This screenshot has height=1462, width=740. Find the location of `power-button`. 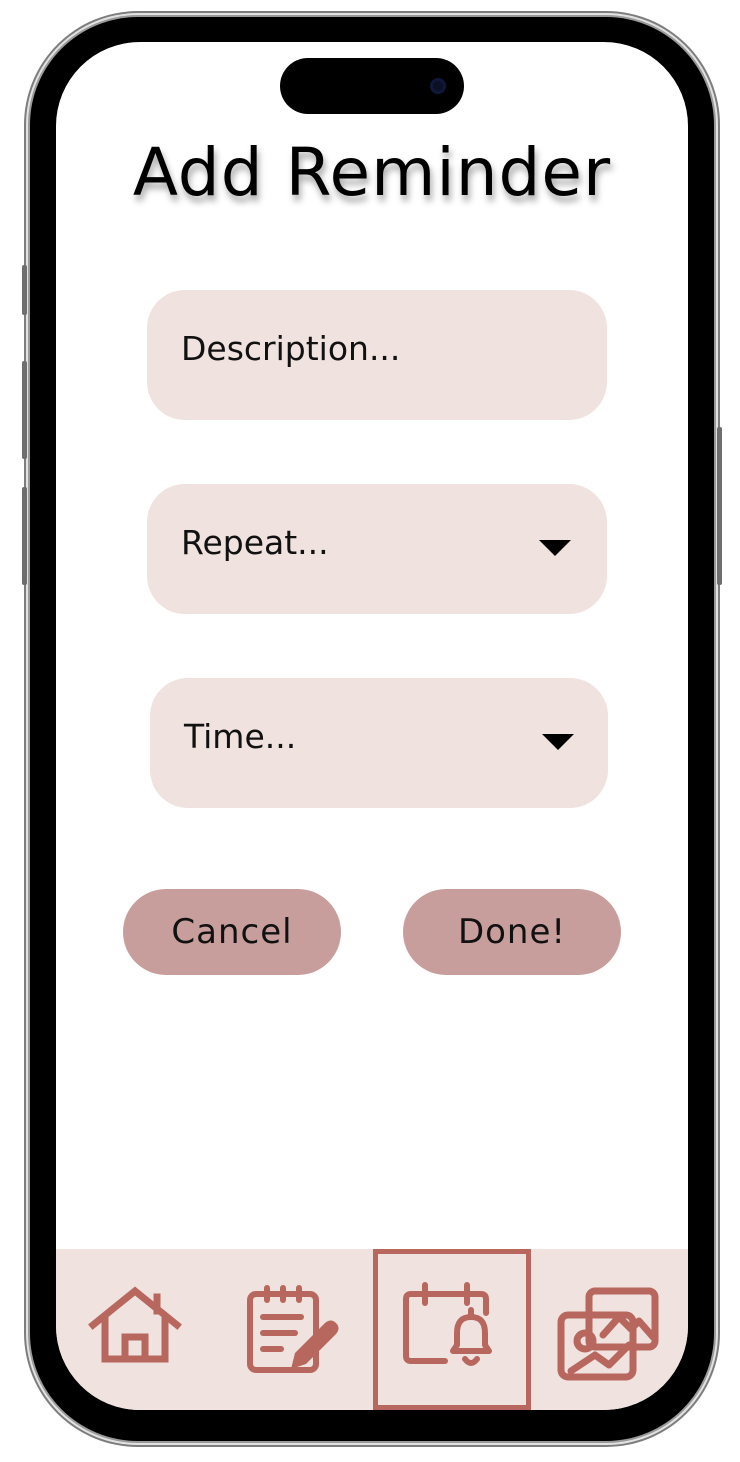

power-button is located at coordinates (719, 506).